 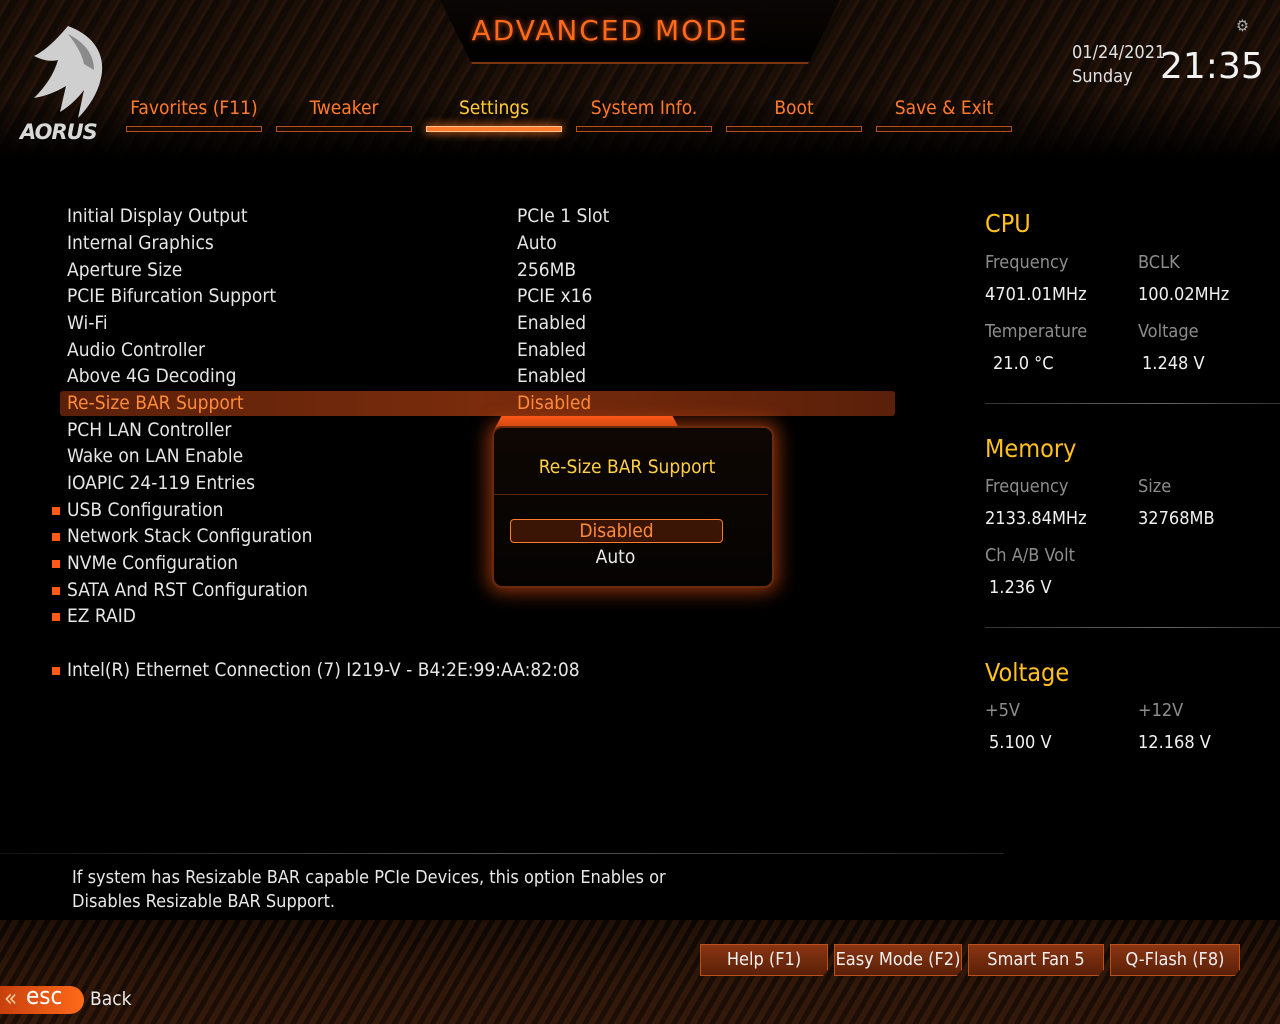 I want to click on cpu-voltage-label: Voltage, so click(x=1168, y=331).